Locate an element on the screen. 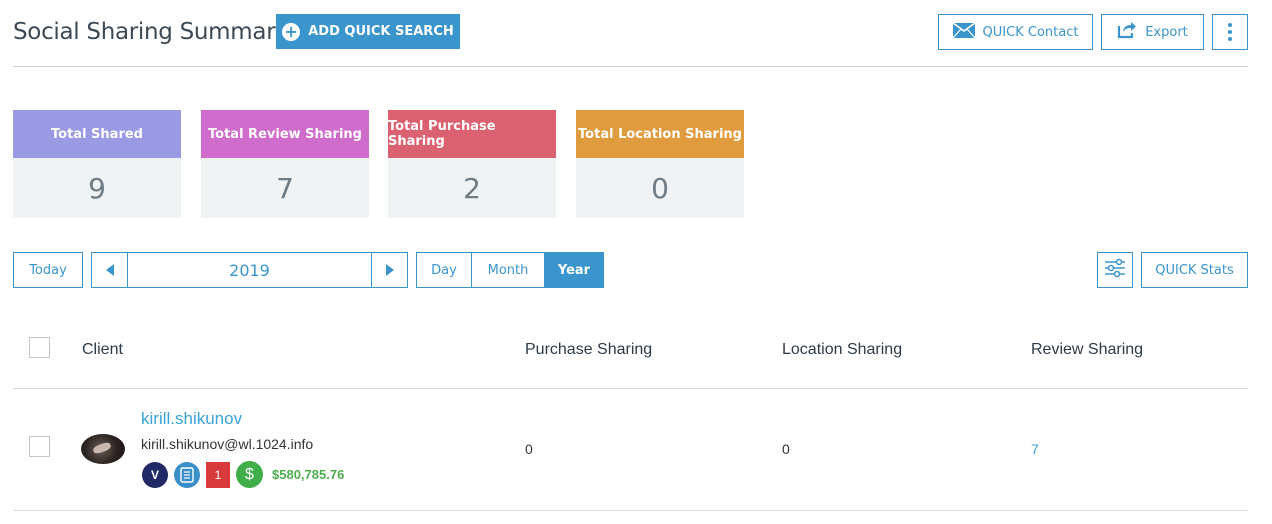  view-day-button: Day is located at coordinates (444, 270).